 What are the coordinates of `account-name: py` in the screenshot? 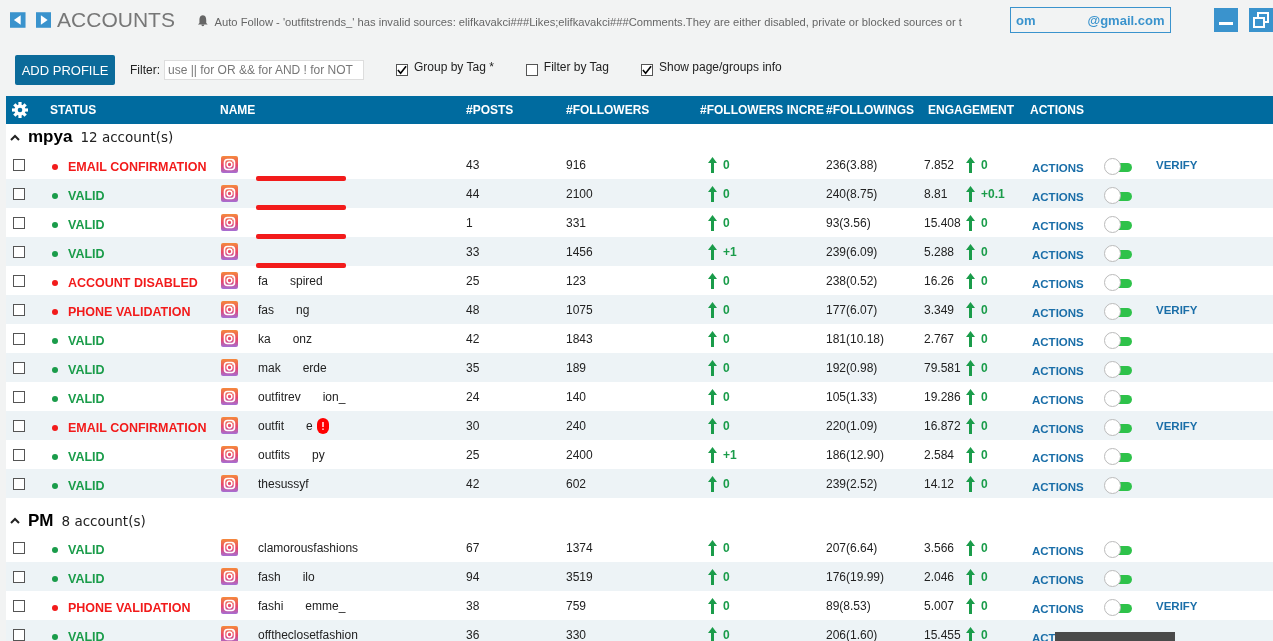 It's located at (318, 454).